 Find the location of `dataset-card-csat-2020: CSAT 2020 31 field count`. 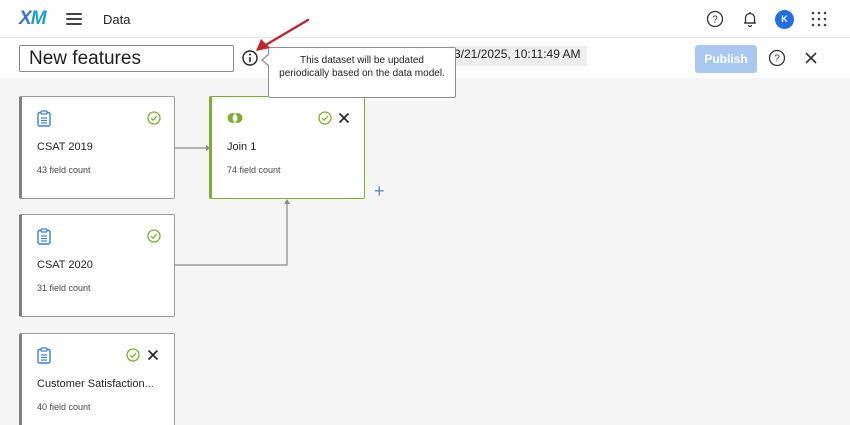

dataset-card-csat-2020: CSAT 2020 31 field count is located at coordinates (97, 265).